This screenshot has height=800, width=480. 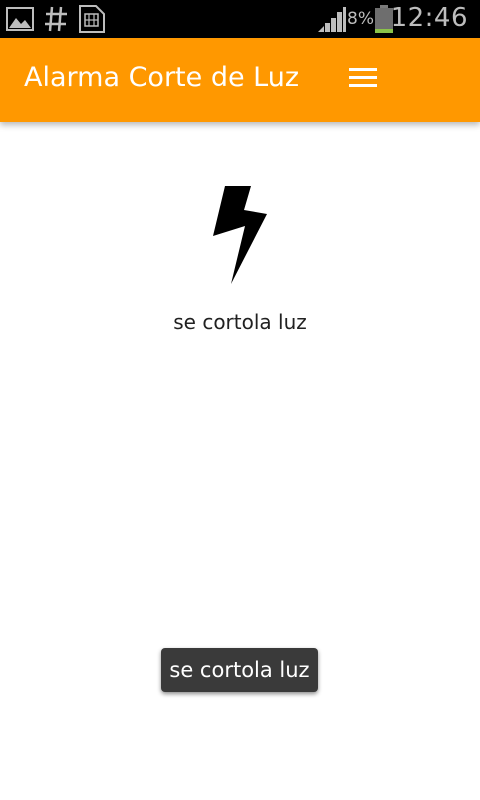 What do you see at coordinates (429, 18) in the screenshot?
I see `status-clock: 12:46` at bounding box center [429, 18].